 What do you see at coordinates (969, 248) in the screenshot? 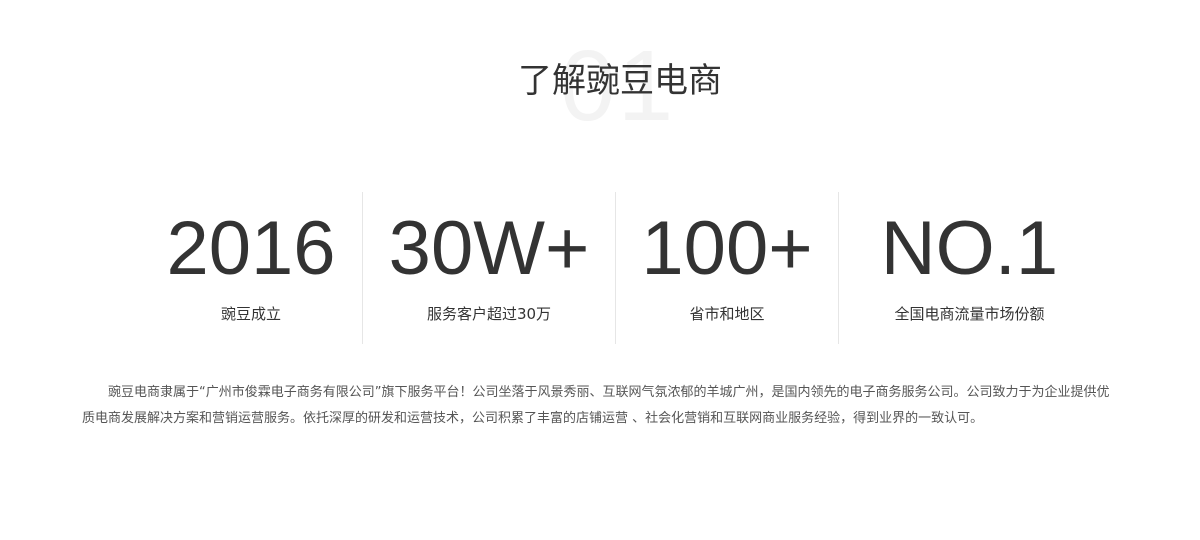
I see `stat-value: NO.1` at bounding box center [969, 248].